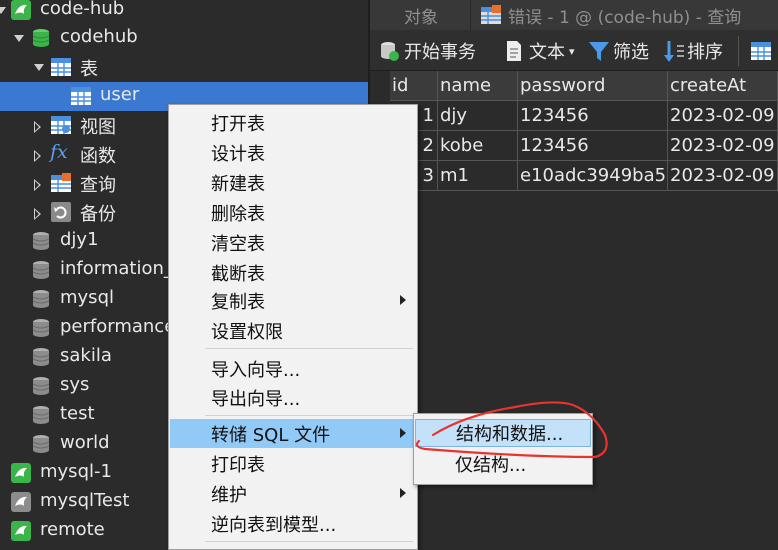 The image size is (778, 550). What do you see at coordinates (114, 326) in the screenshot?
I see `tree-label: performance` at bounding box center [114, 326].